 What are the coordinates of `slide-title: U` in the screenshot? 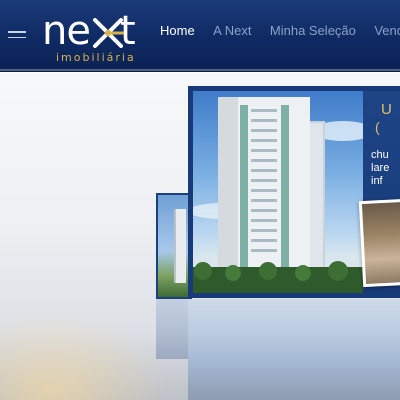 It's located at (386, 109).